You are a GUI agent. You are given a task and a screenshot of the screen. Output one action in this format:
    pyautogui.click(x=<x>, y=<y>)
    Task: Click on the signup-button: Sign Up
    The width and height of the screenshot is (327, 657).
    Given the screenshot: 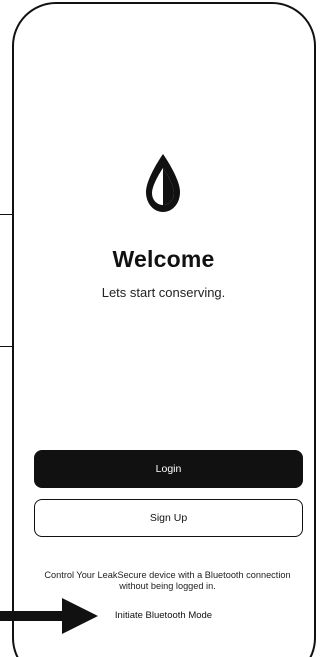 What is the action you would take?
    pyautogui.click(x=168, y=518)
    